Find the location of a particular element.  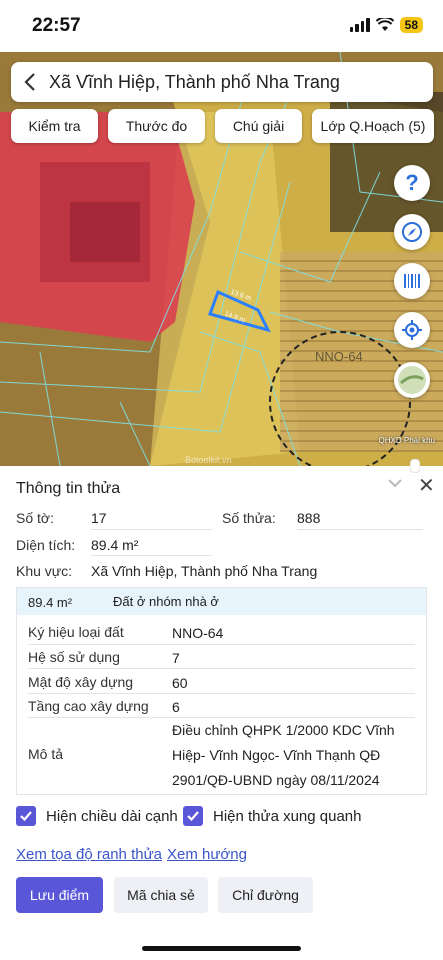

sheet-number-value: 17 is located at coordinates (99, 518).